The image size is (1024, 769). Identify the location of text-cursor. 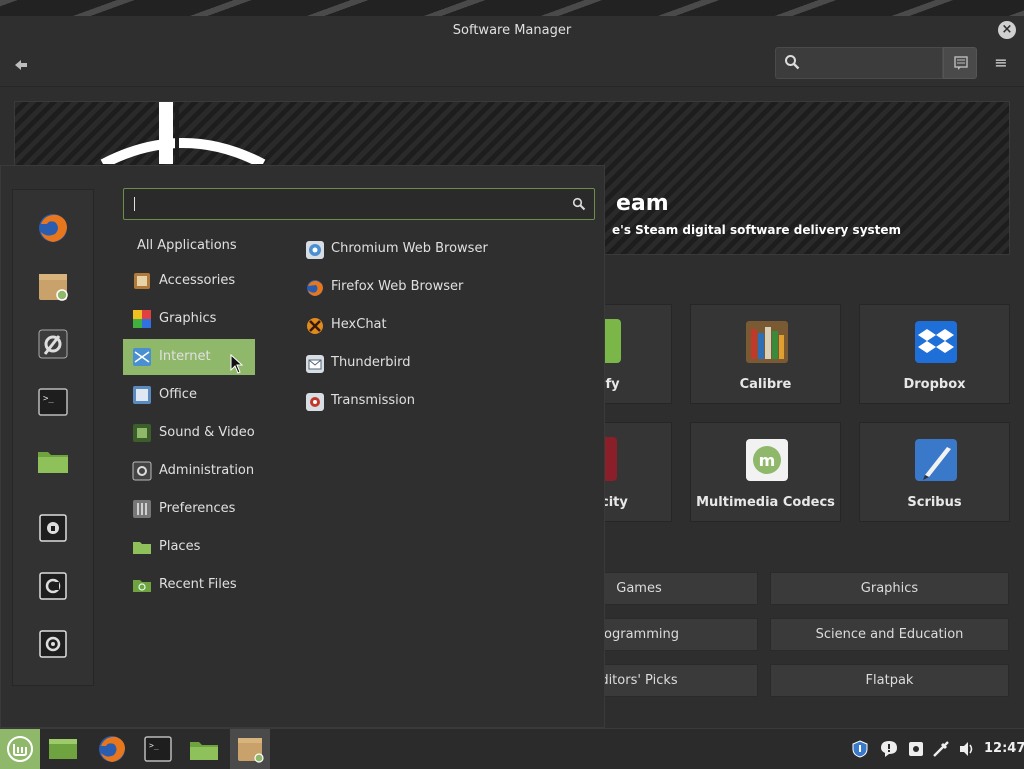
(134, 204).